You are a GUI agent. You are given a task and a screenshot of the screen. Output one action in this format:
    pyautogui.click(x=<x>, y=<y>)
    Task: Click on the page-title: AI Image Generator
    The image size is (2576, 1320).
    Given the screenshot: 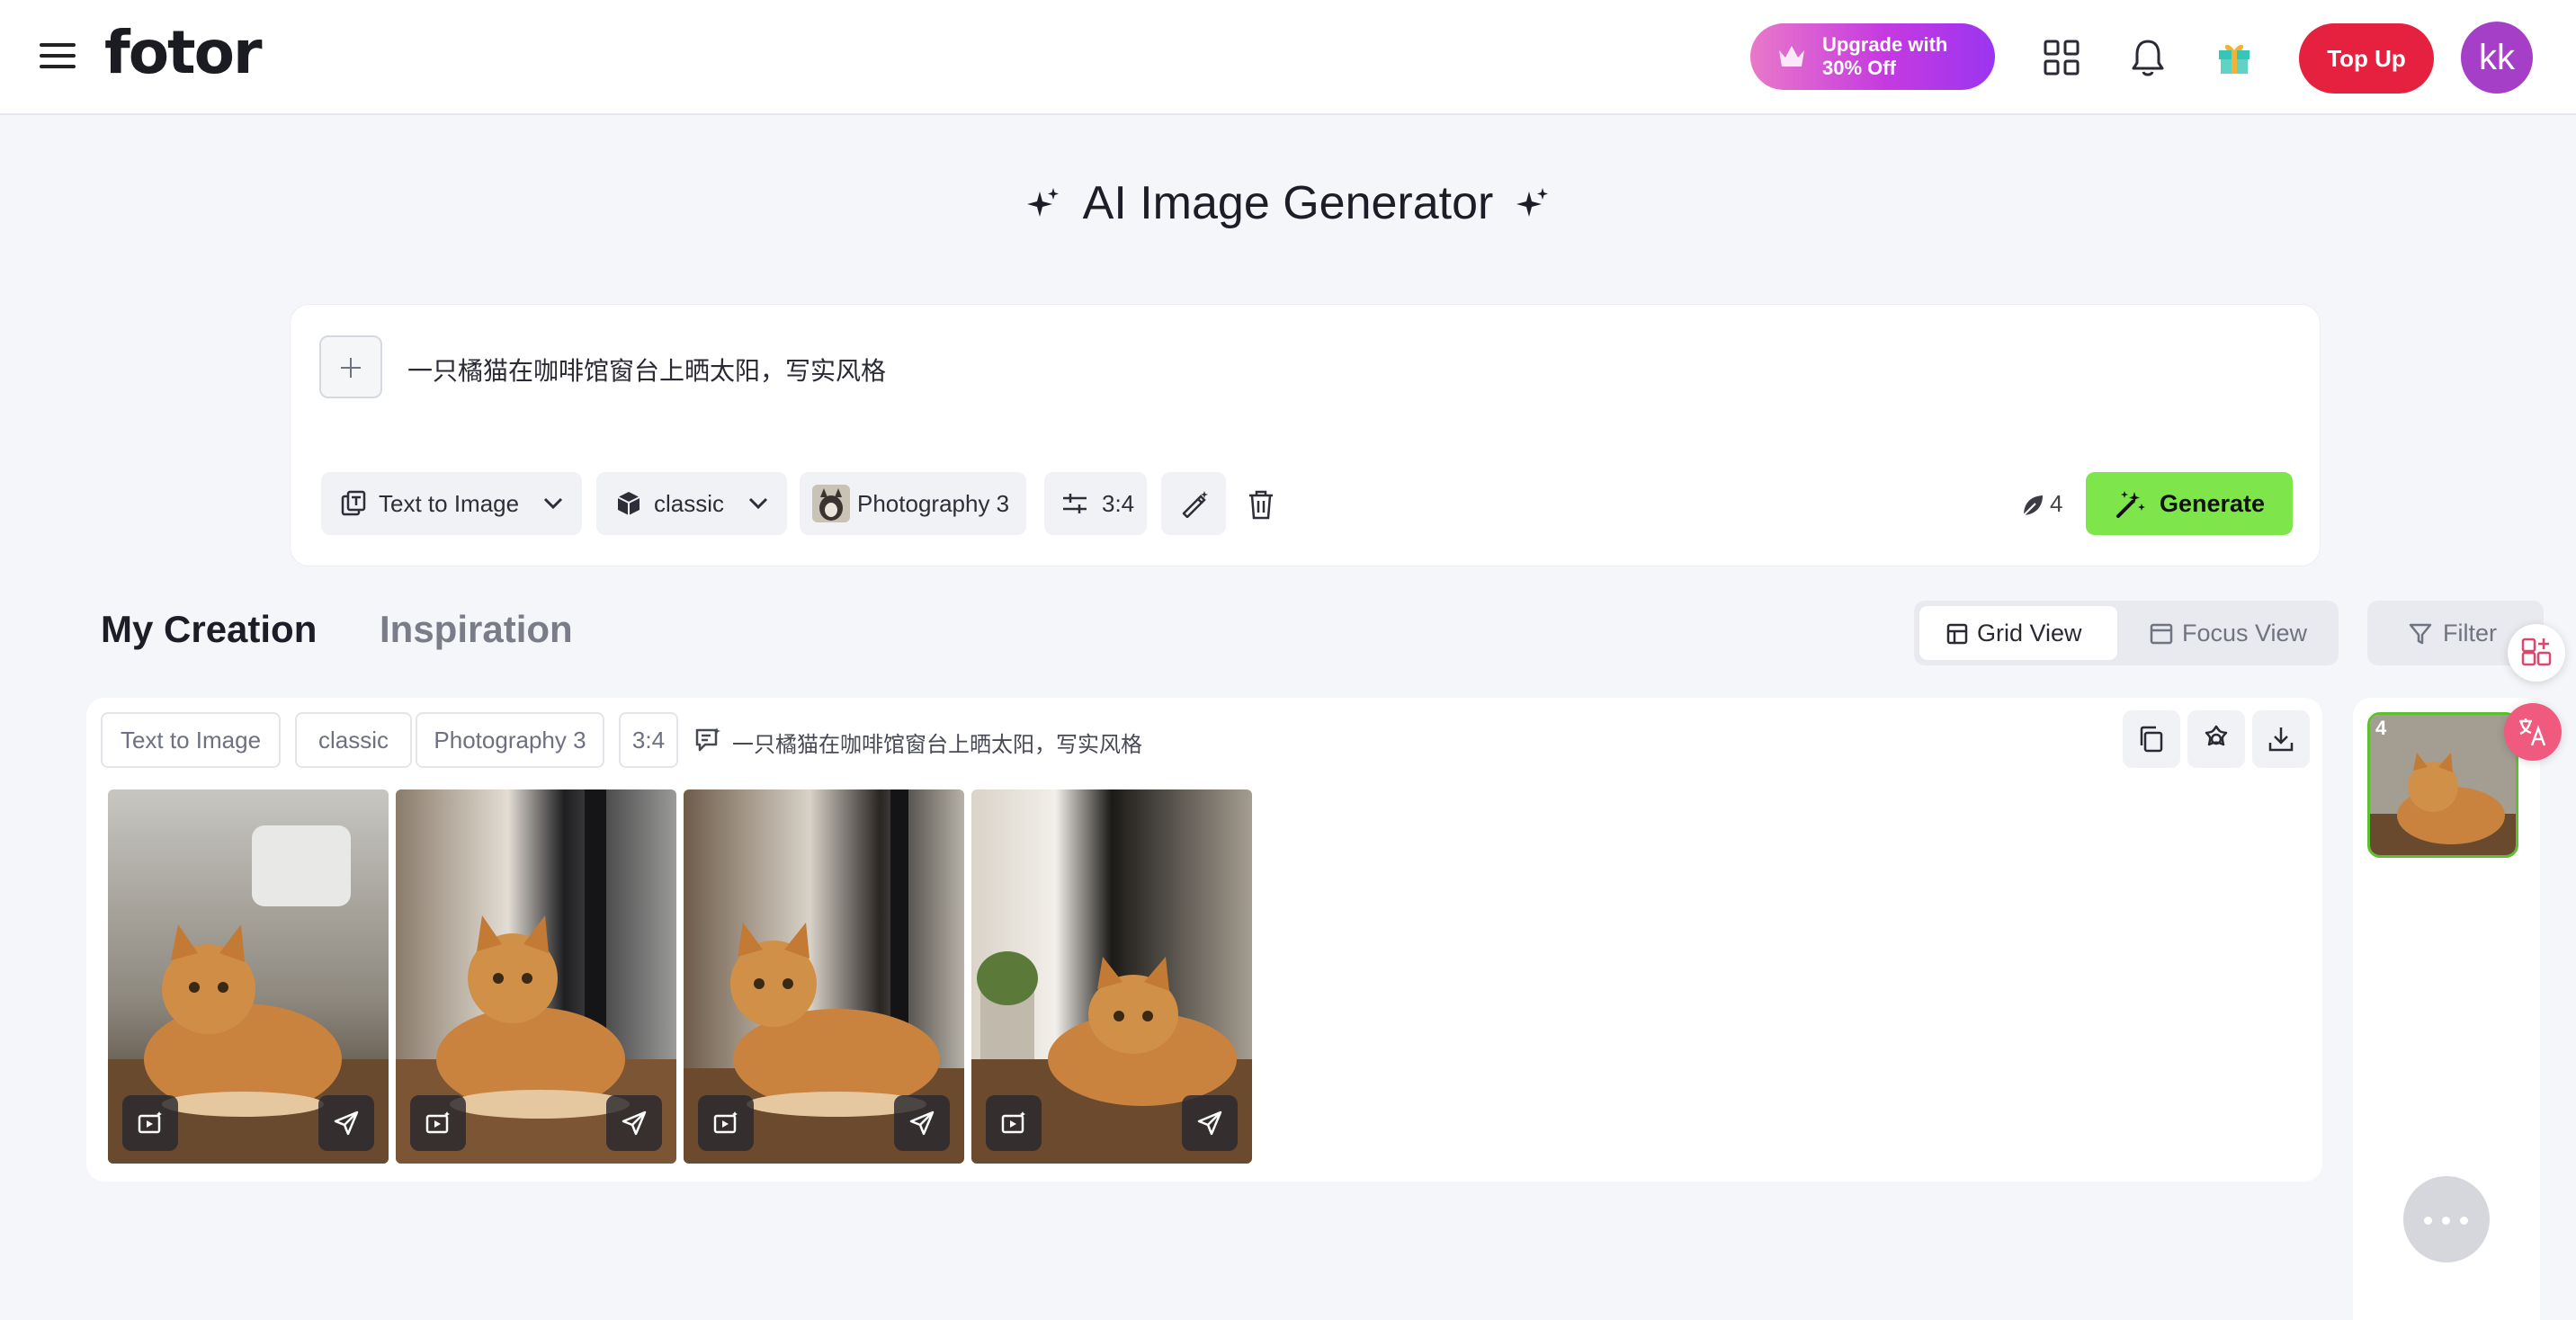 What is the action you would take?
    pyautogui.click(x=1288, y=203)
    